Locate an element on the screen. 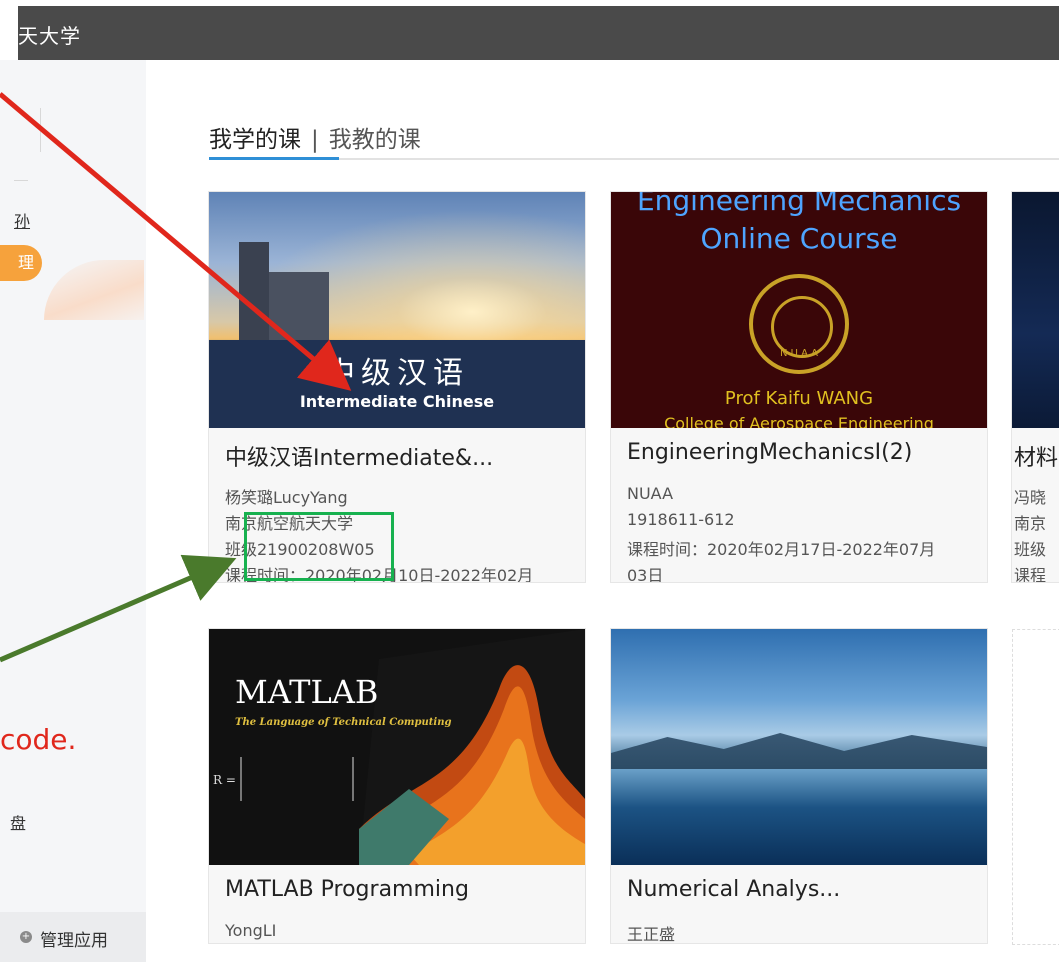 This screenshot has width=1059, height=962. tab-my-courses: 我学的课 is located at coordinates (255, 140).